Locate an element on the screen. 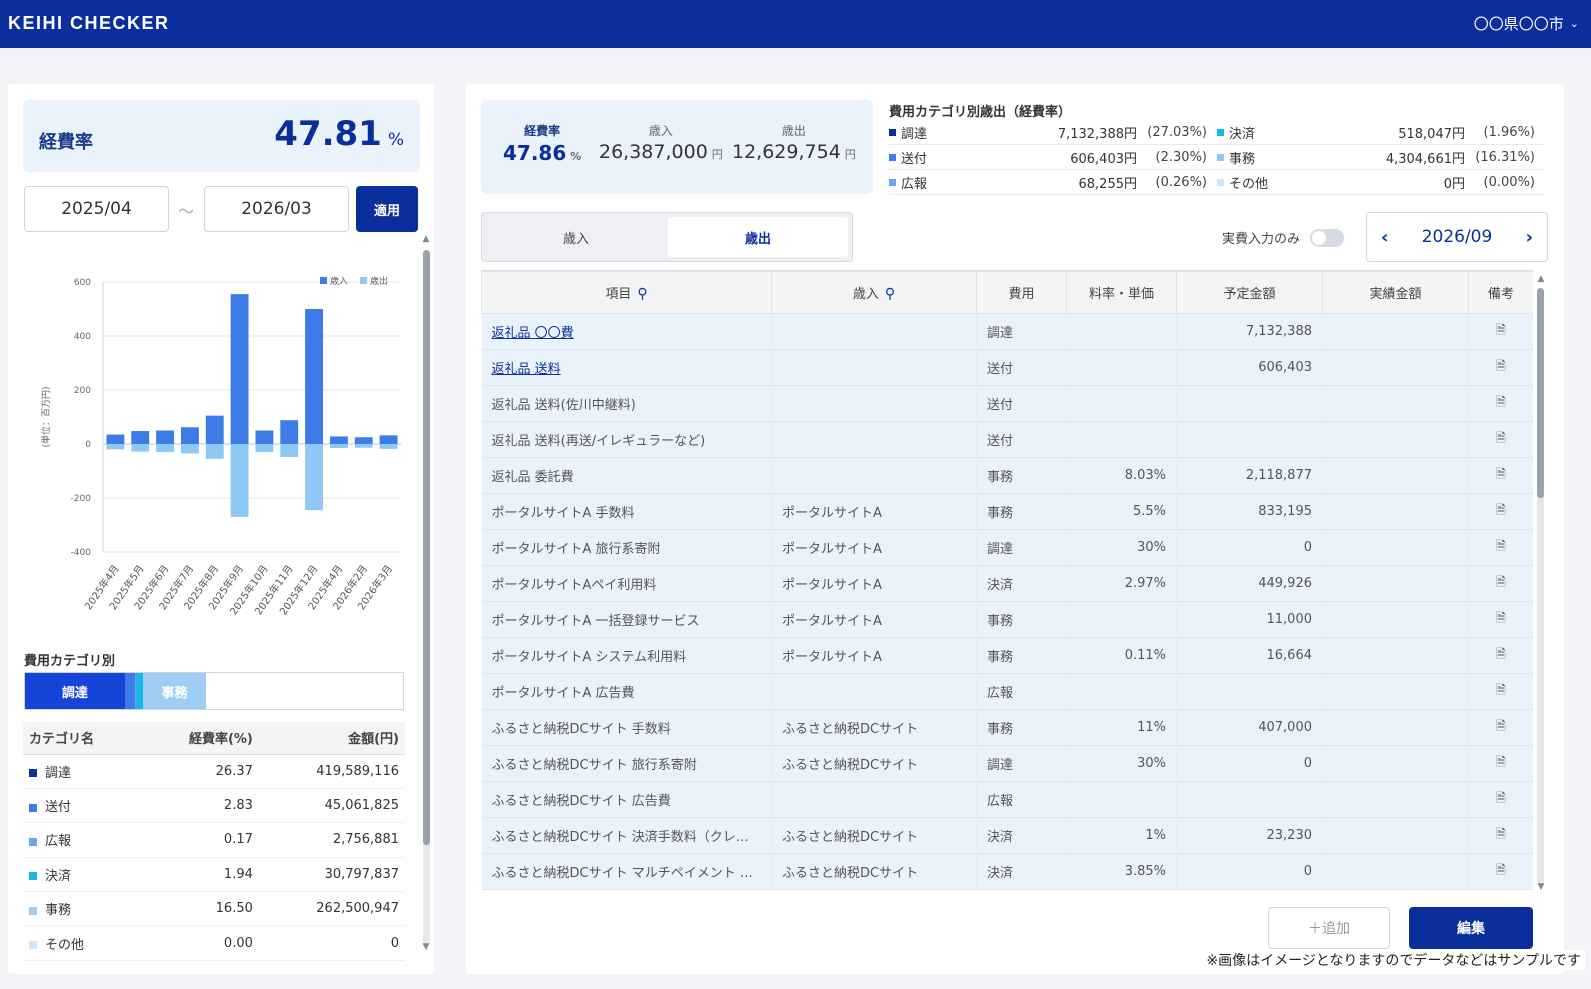 Image resolution: width=1591 pixels, height=989 pixels. date-from-input: 2025/04 is located at coordinates (96, 209).